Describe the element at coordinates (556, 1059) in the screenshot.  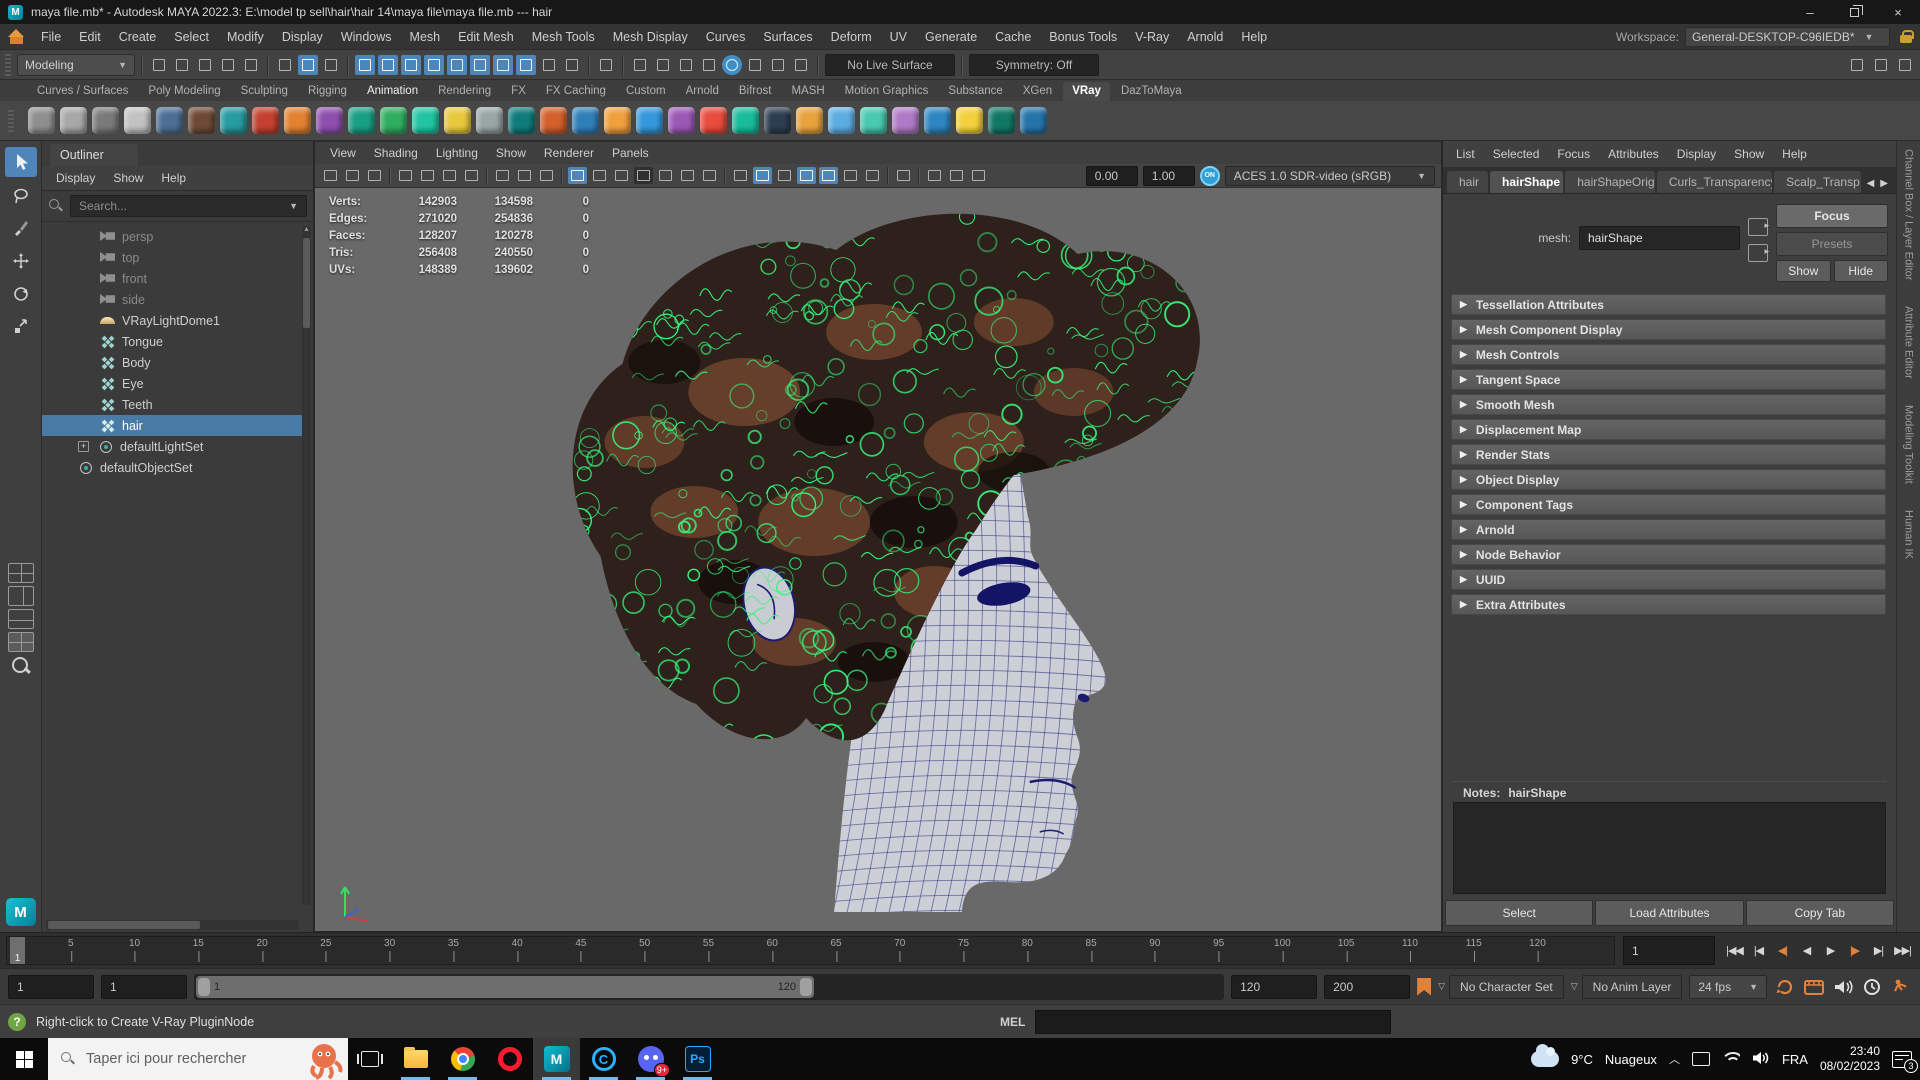
I see `taskbar-app-maya: M` at that location.